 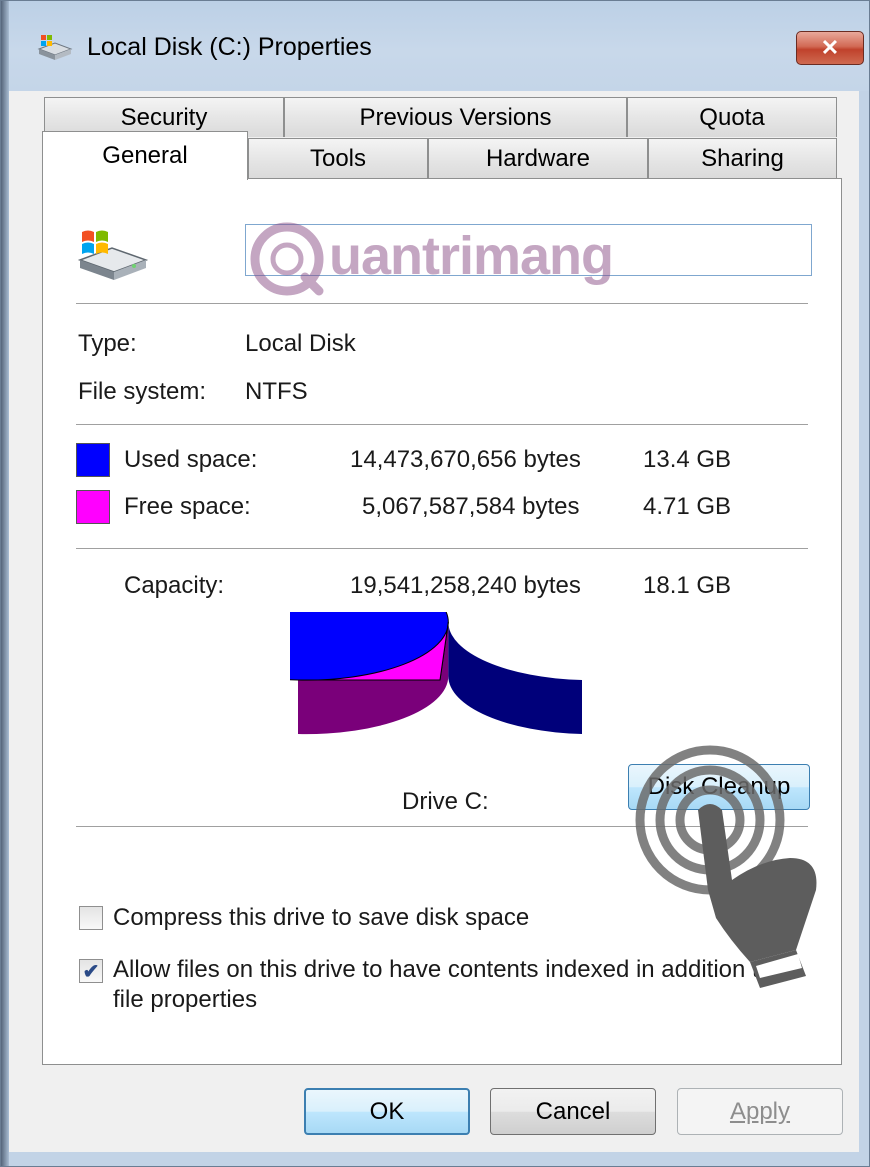 I want to click on cancel-label: Cancel, so click(x=573, y=1111).